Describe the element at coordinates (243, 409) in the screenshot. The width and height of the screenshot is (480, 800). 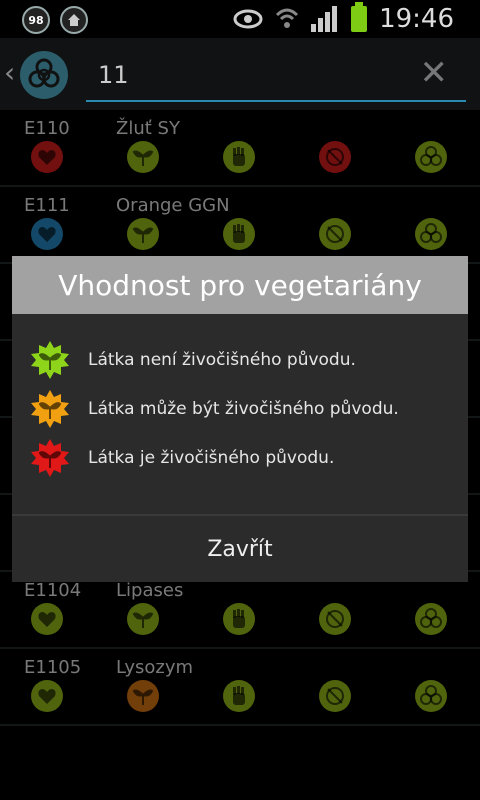
I see `legend-text: Látka může být živočišného původu.` at that location.